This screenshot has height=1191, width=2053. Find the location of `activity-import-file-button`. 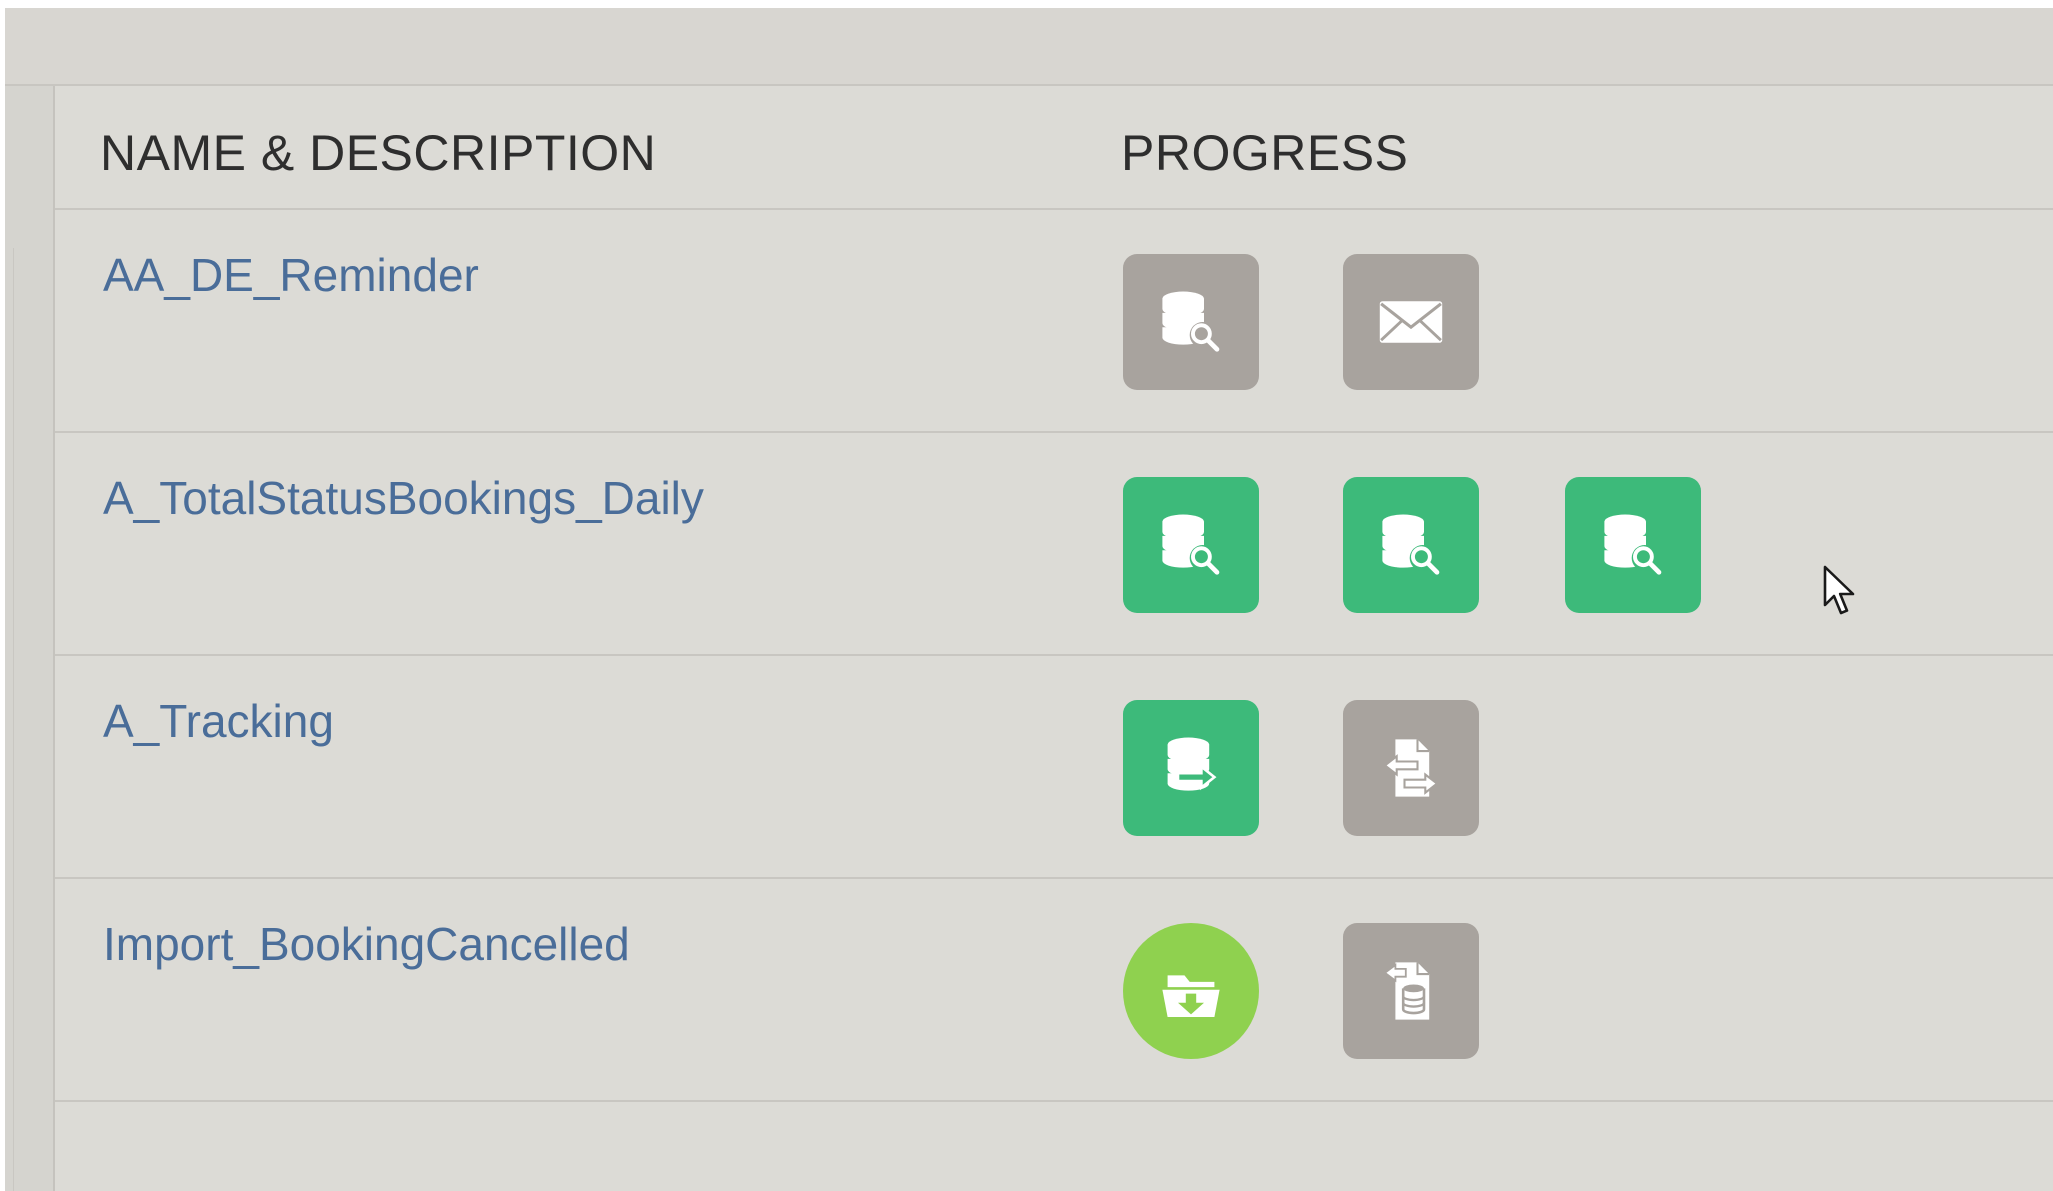

activity-import-file-button is located at coordinates (1411, 991).